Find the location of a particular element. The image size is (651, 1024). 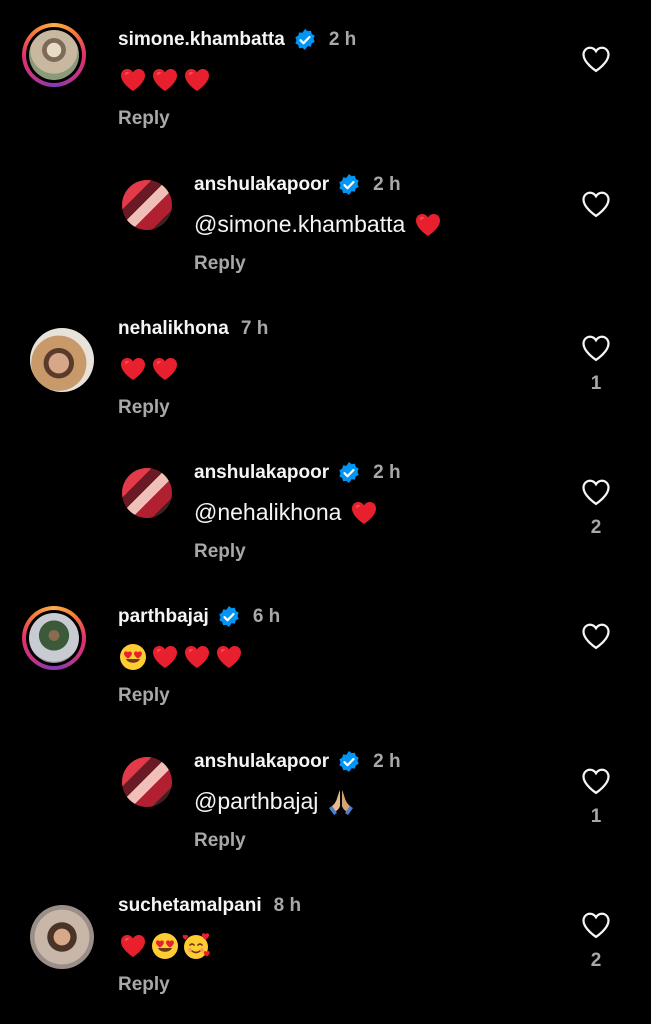

folded-hands-emoji-icon is located at coordinates (341, 803).